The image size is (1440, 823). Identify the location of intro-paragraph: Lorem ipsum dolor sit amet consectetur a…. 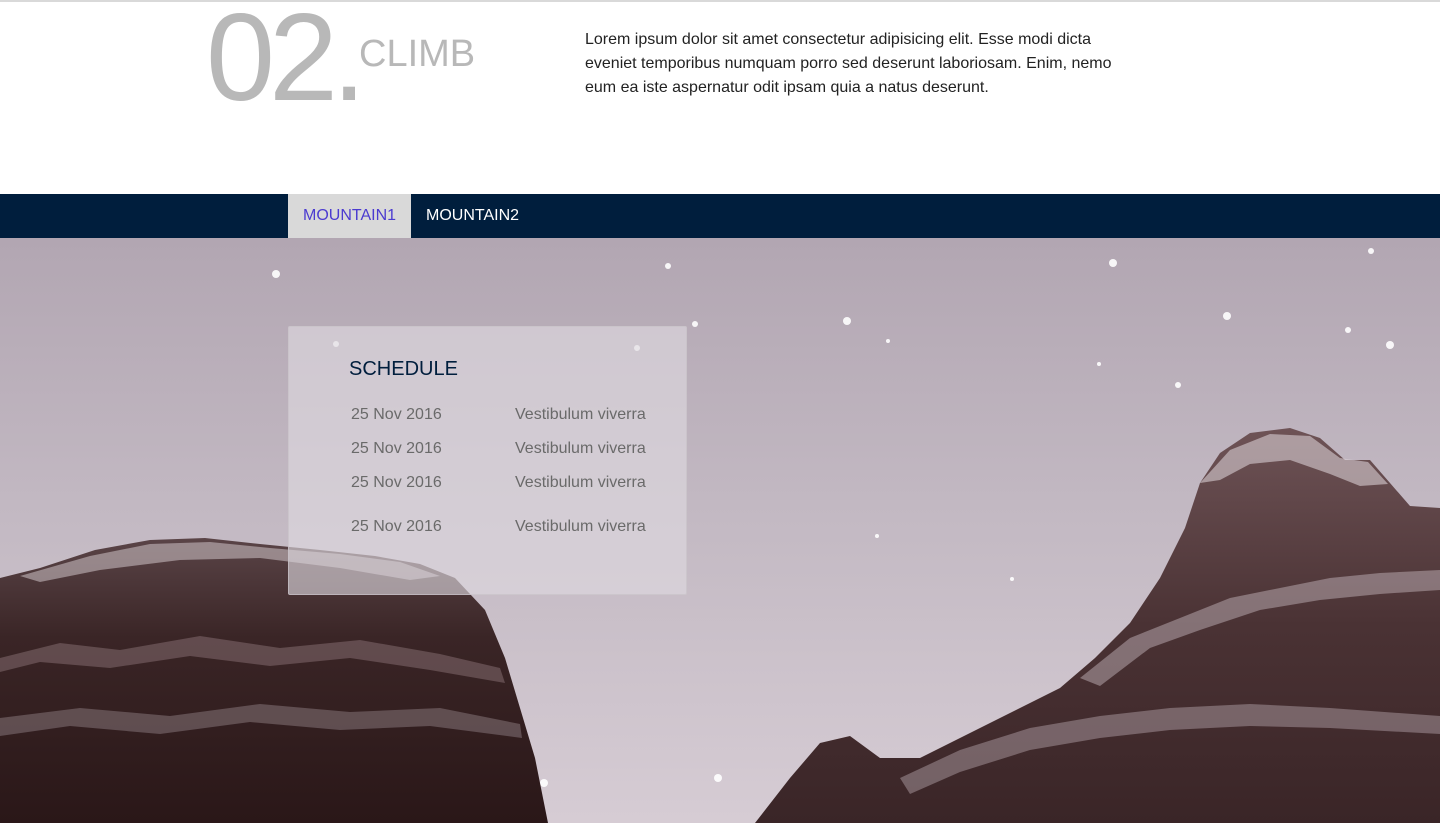
(848, 63).